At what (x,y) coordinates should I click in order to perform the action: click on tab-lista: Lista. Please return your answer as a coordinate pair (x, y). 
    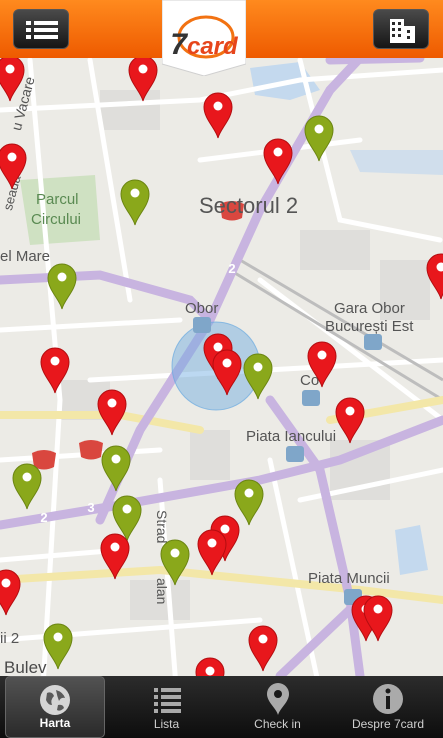
    Looking at the image, I should click on (166, 707).